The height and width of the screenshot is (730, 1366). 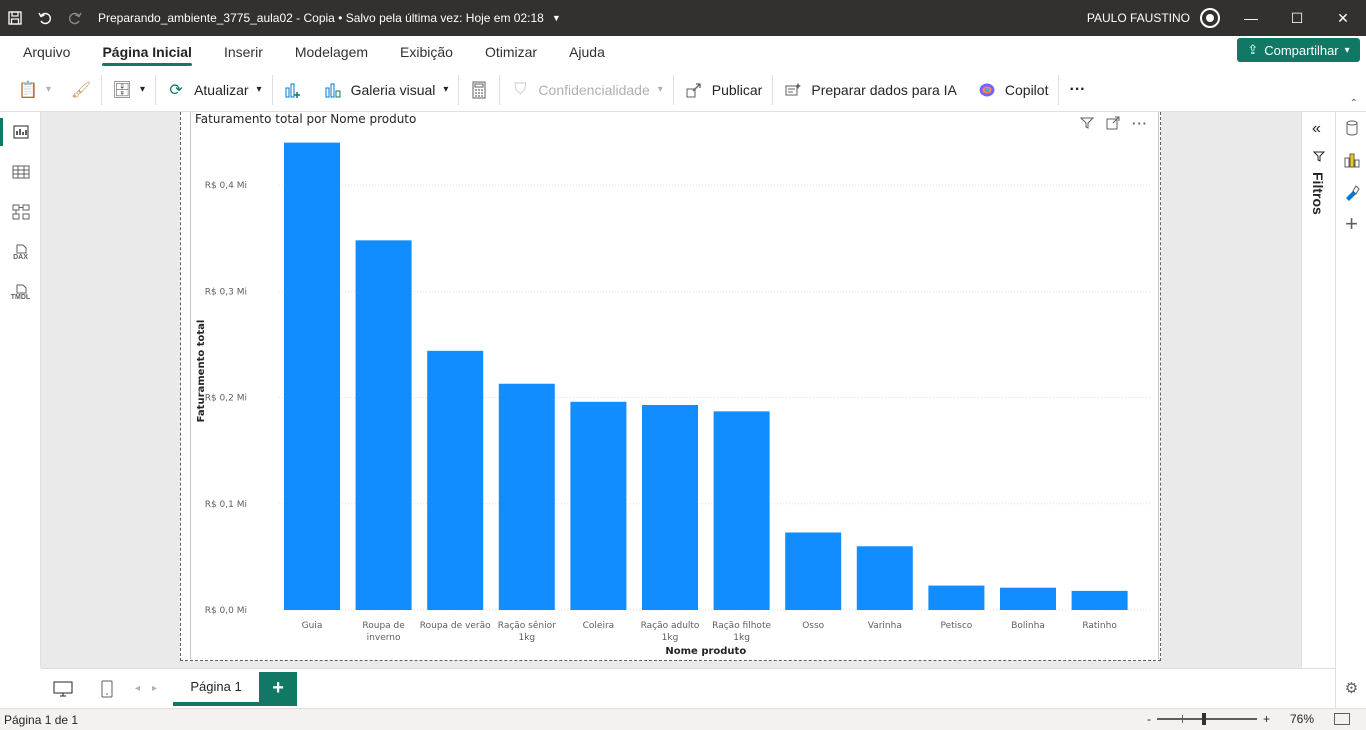 I want to click on paste-button: 📋 ▾, so click(x=30, y=90).